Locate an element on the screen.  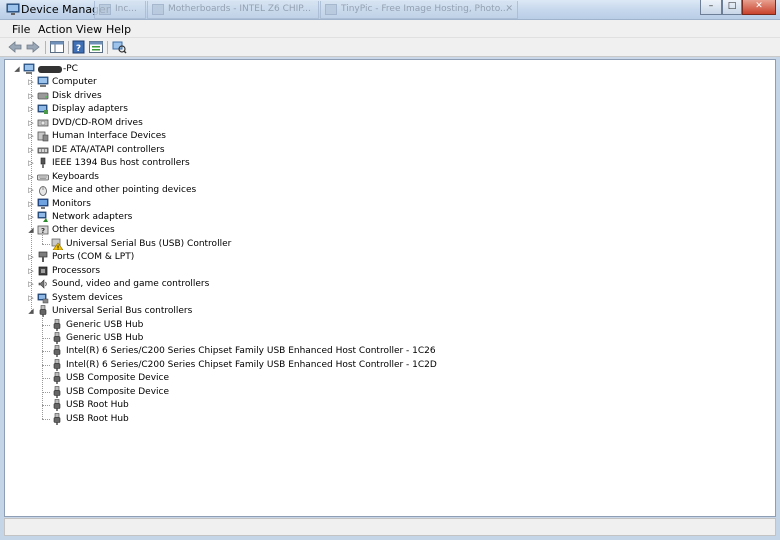
disk-drive-icon is located at coordinates (43, 96).